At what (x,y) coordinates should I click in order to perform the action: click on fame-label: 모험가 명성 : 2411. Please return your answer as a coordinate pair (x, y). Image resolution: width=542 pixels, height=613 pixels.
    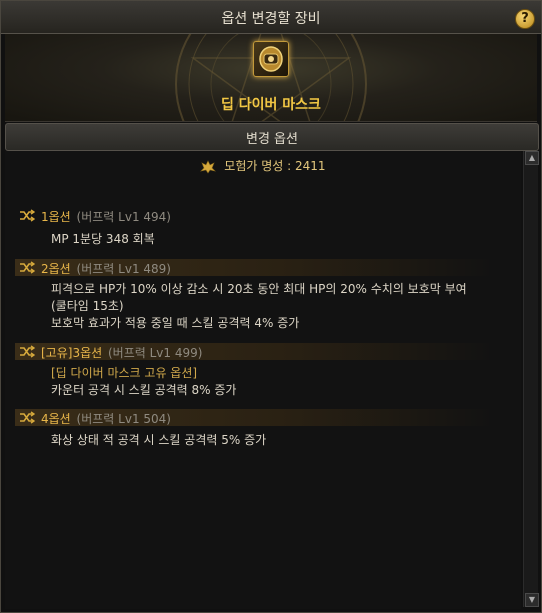
    Looking at the image, I should click on (275, 166).